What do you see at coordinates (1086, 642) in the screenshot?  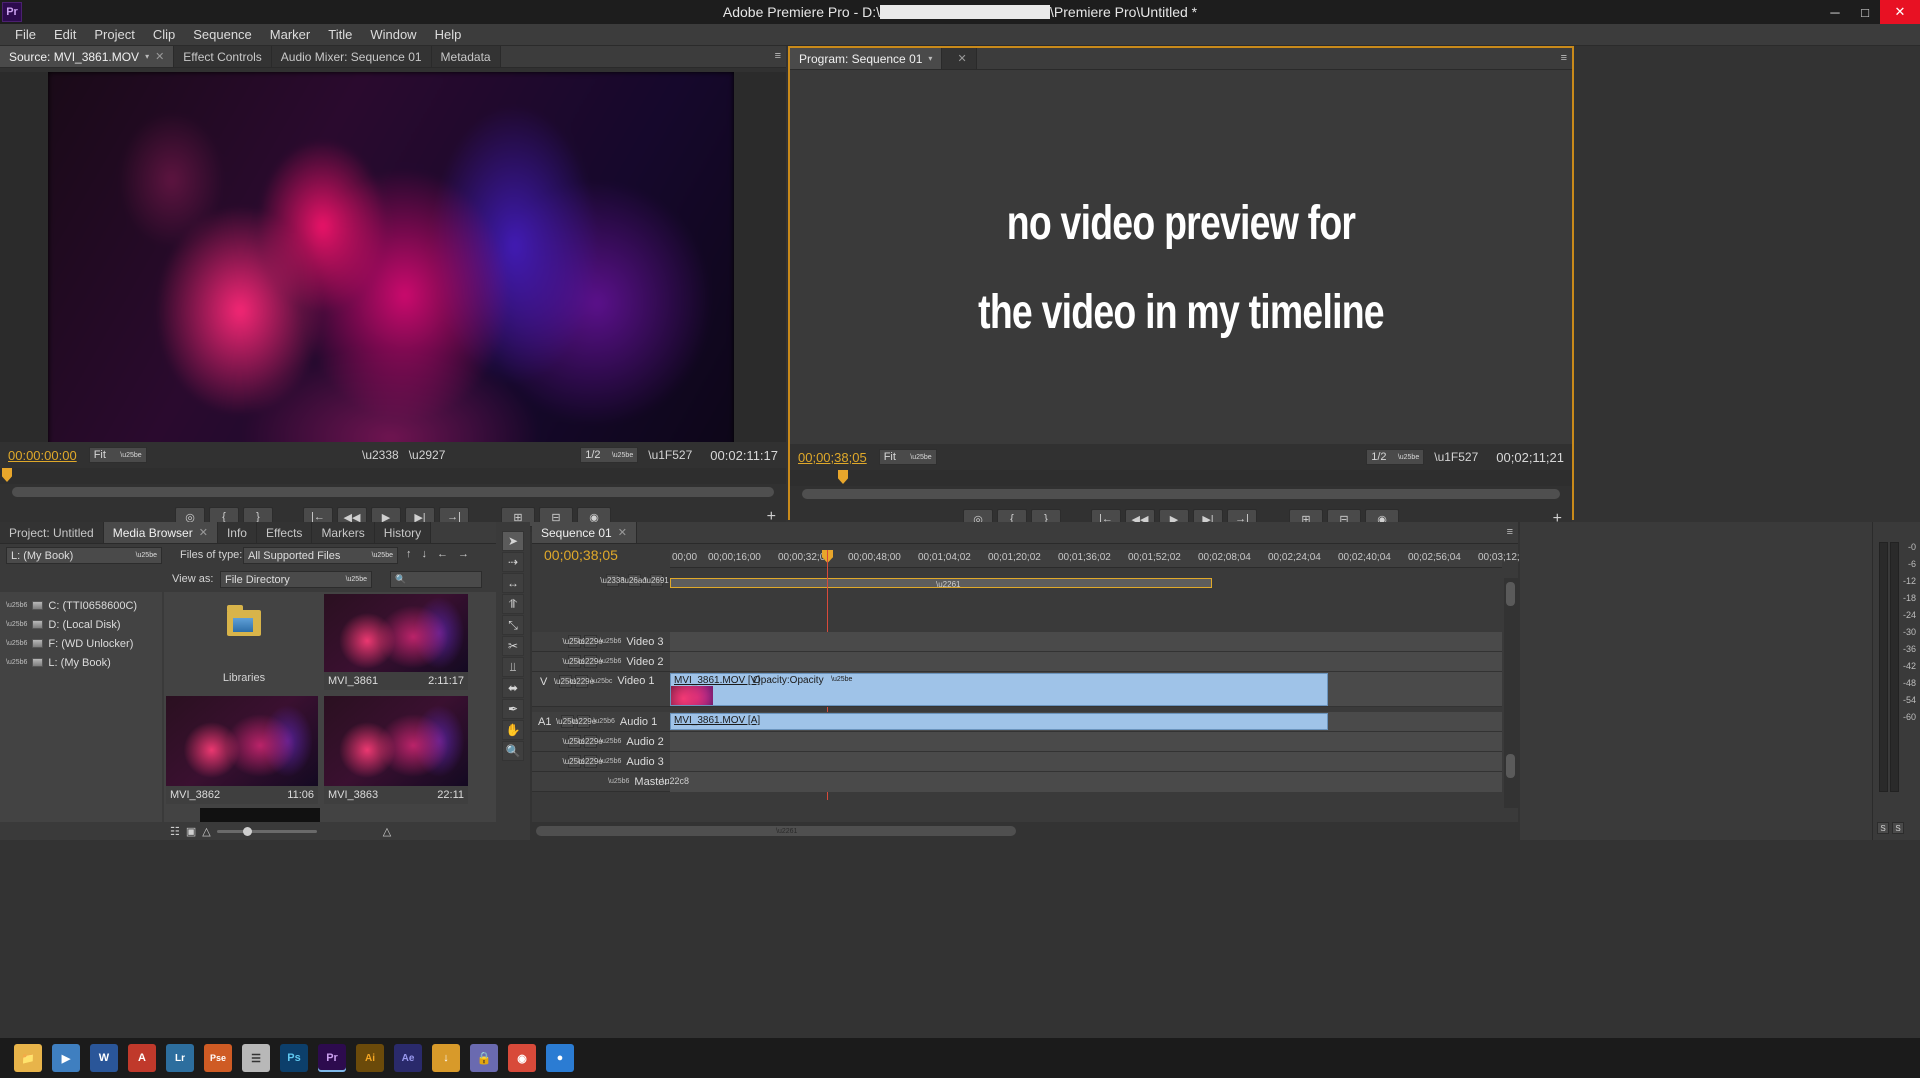 I see `track-lane-video3` at bounding box center [1086, 642].